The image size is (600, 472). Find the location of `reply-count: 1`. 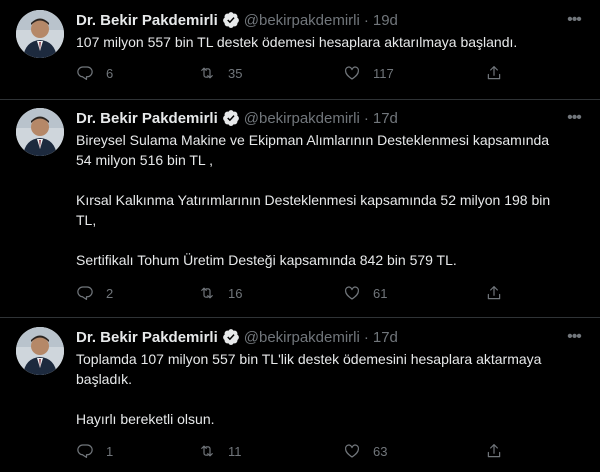

reply-count: 1 is located at coordinates (110, 451).